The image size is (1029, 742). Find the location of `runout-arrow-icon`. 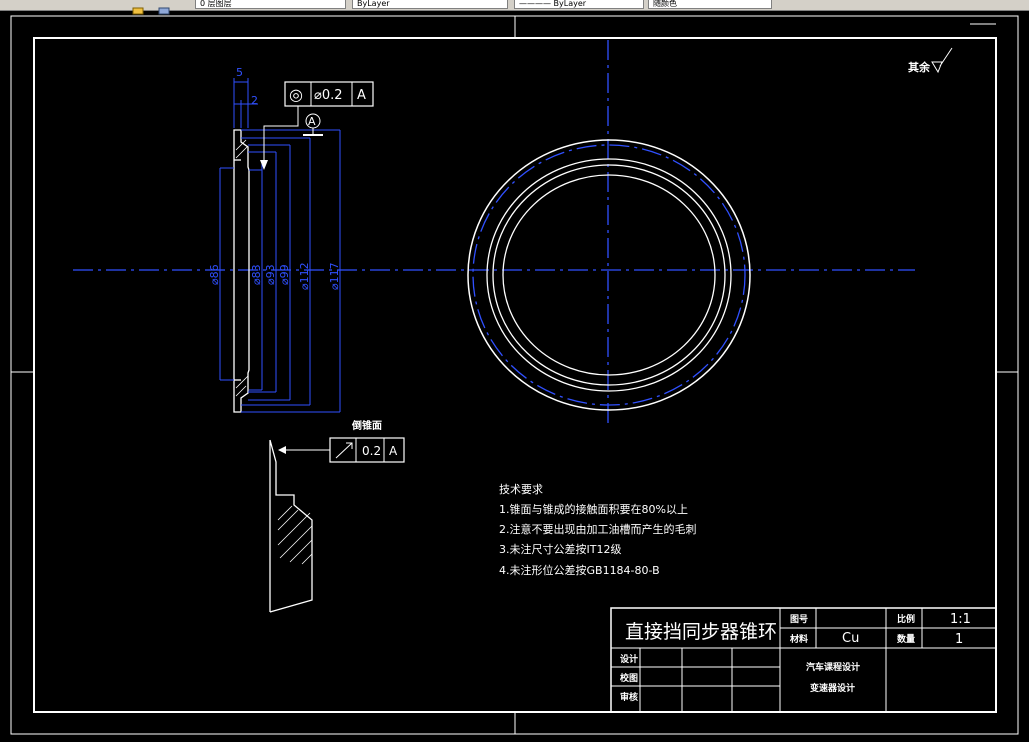

runout-arrow-icon is located at coordinates (344, 450).